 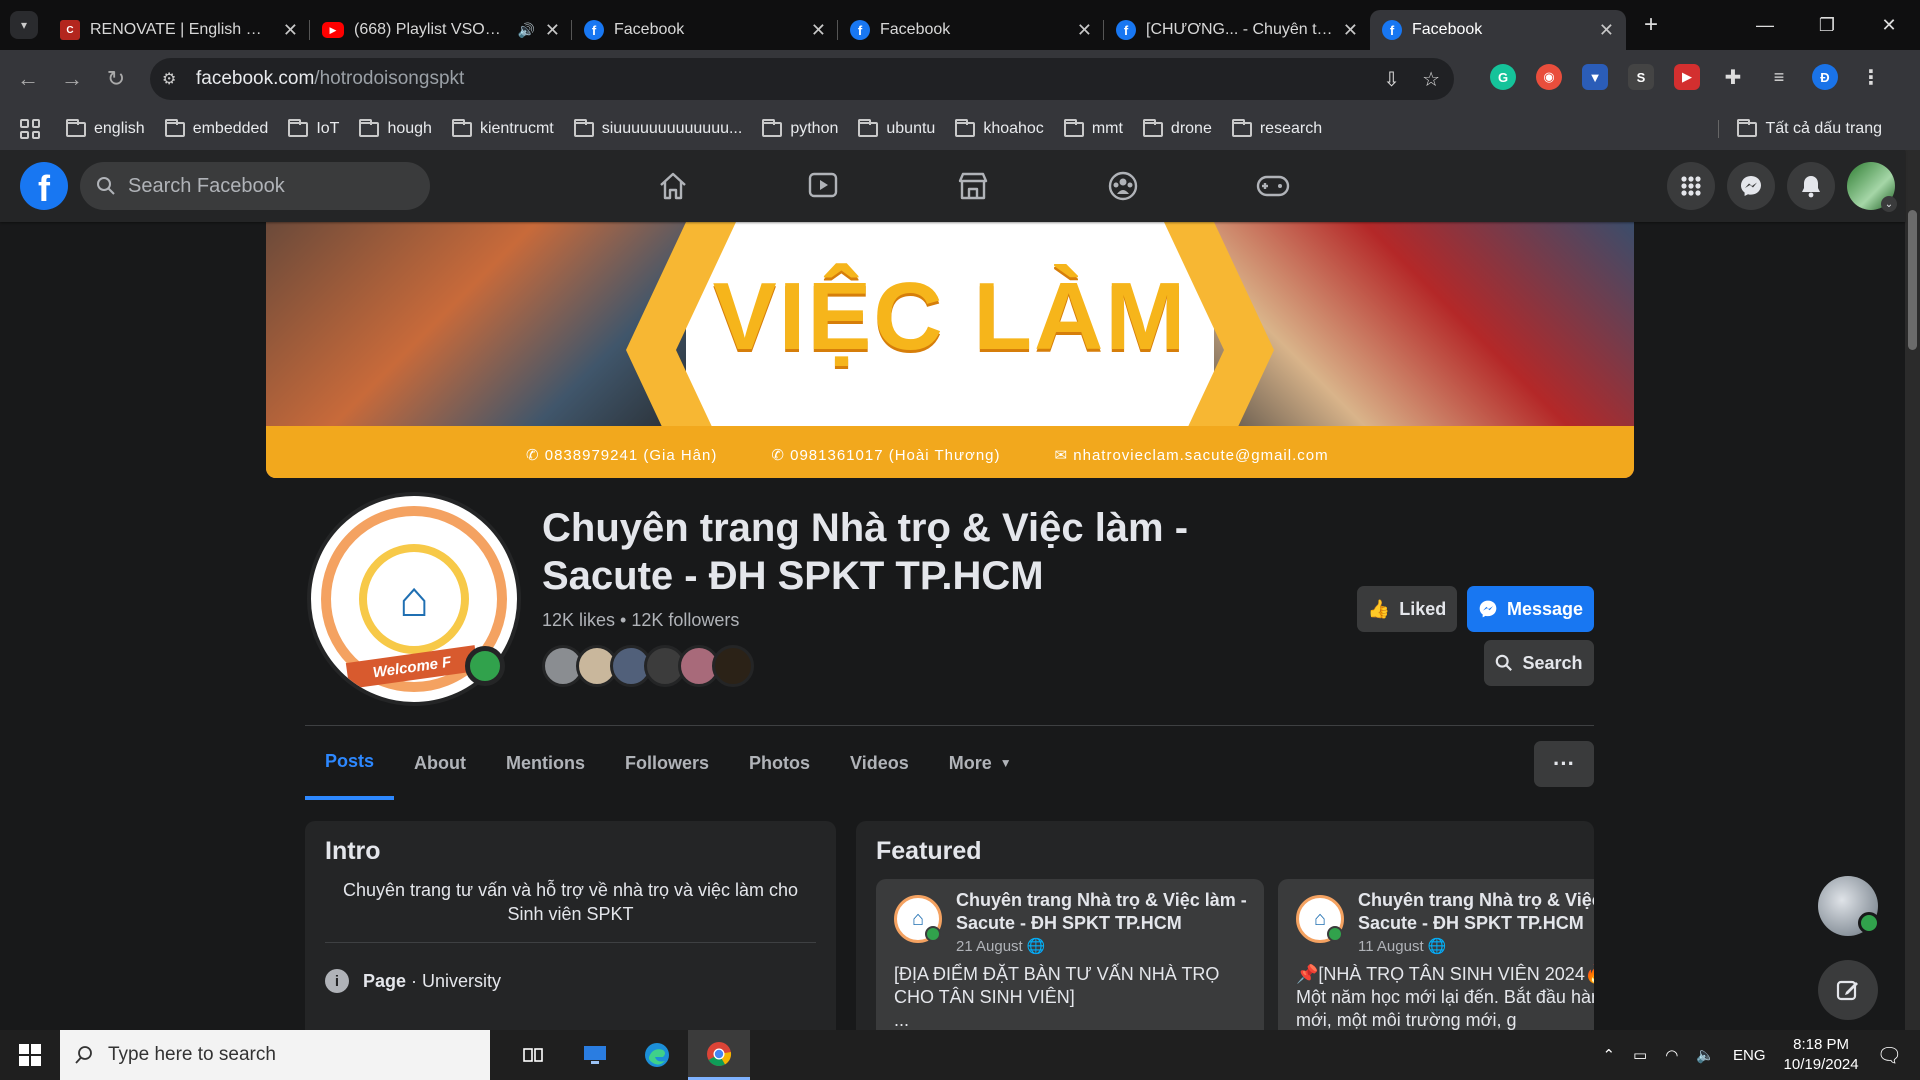 I want to click on account-avatar: ⌄, so click(x=1872, y=187).